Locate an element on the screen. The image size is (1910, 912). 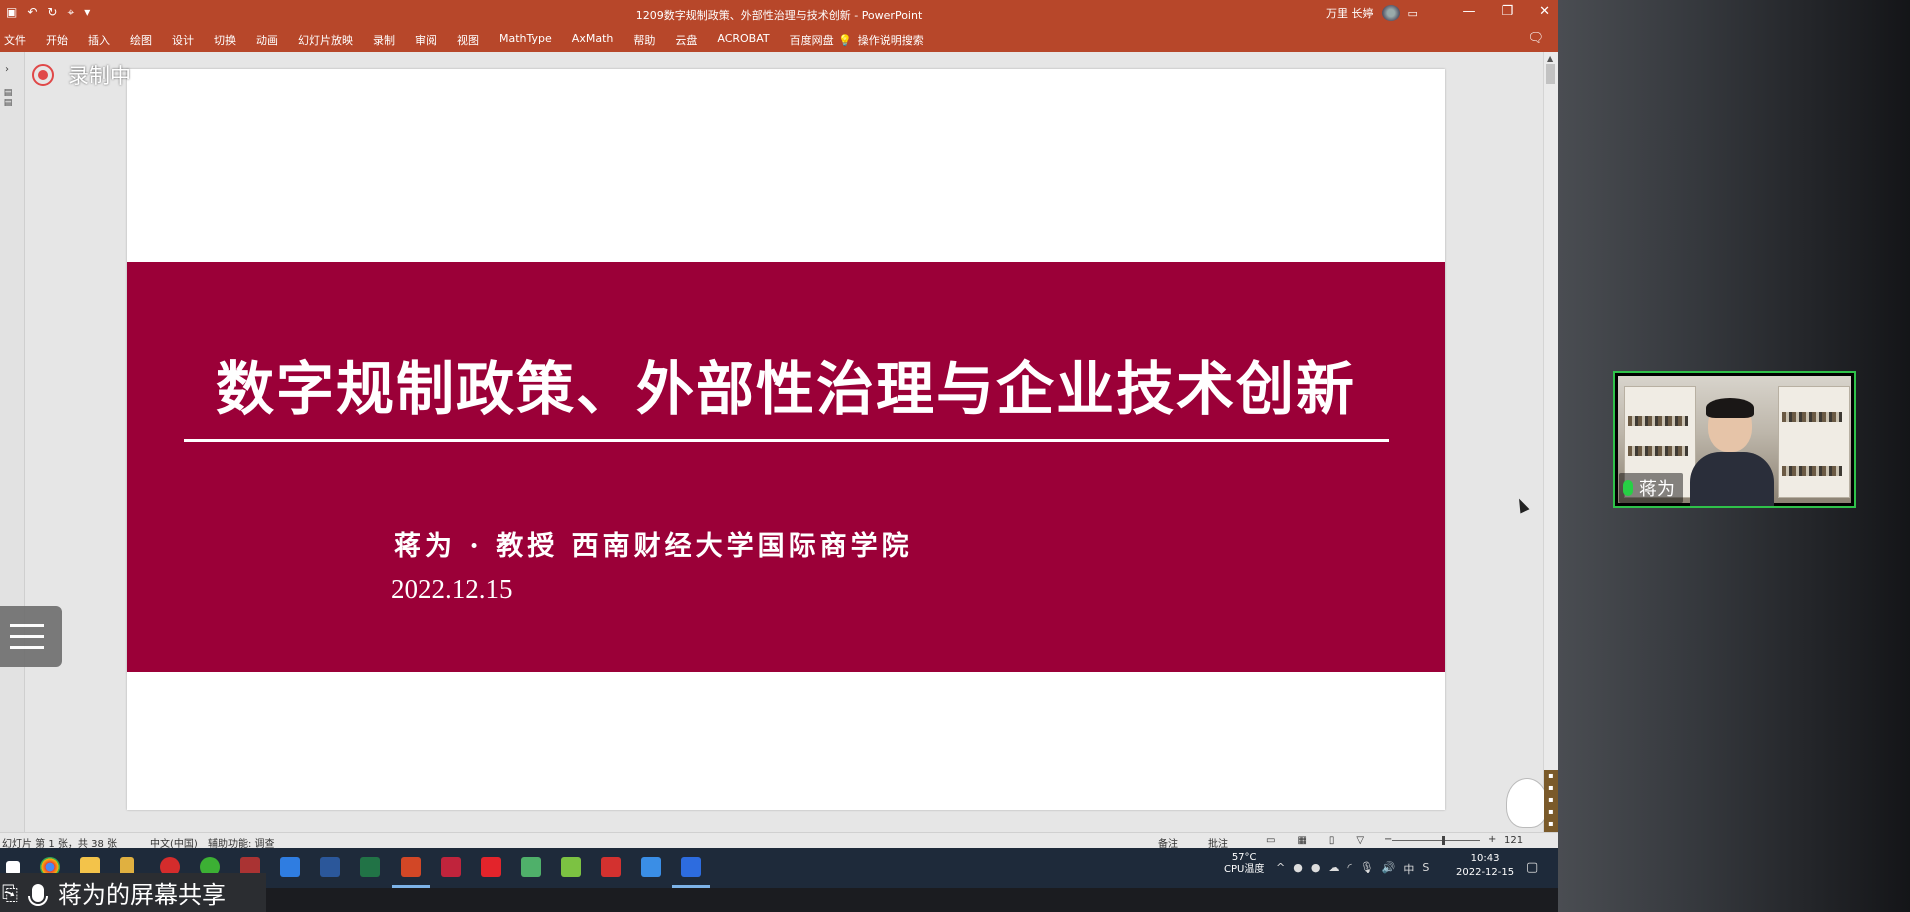
participant-name: 蒋为 is located at coordinates (1657, 489).